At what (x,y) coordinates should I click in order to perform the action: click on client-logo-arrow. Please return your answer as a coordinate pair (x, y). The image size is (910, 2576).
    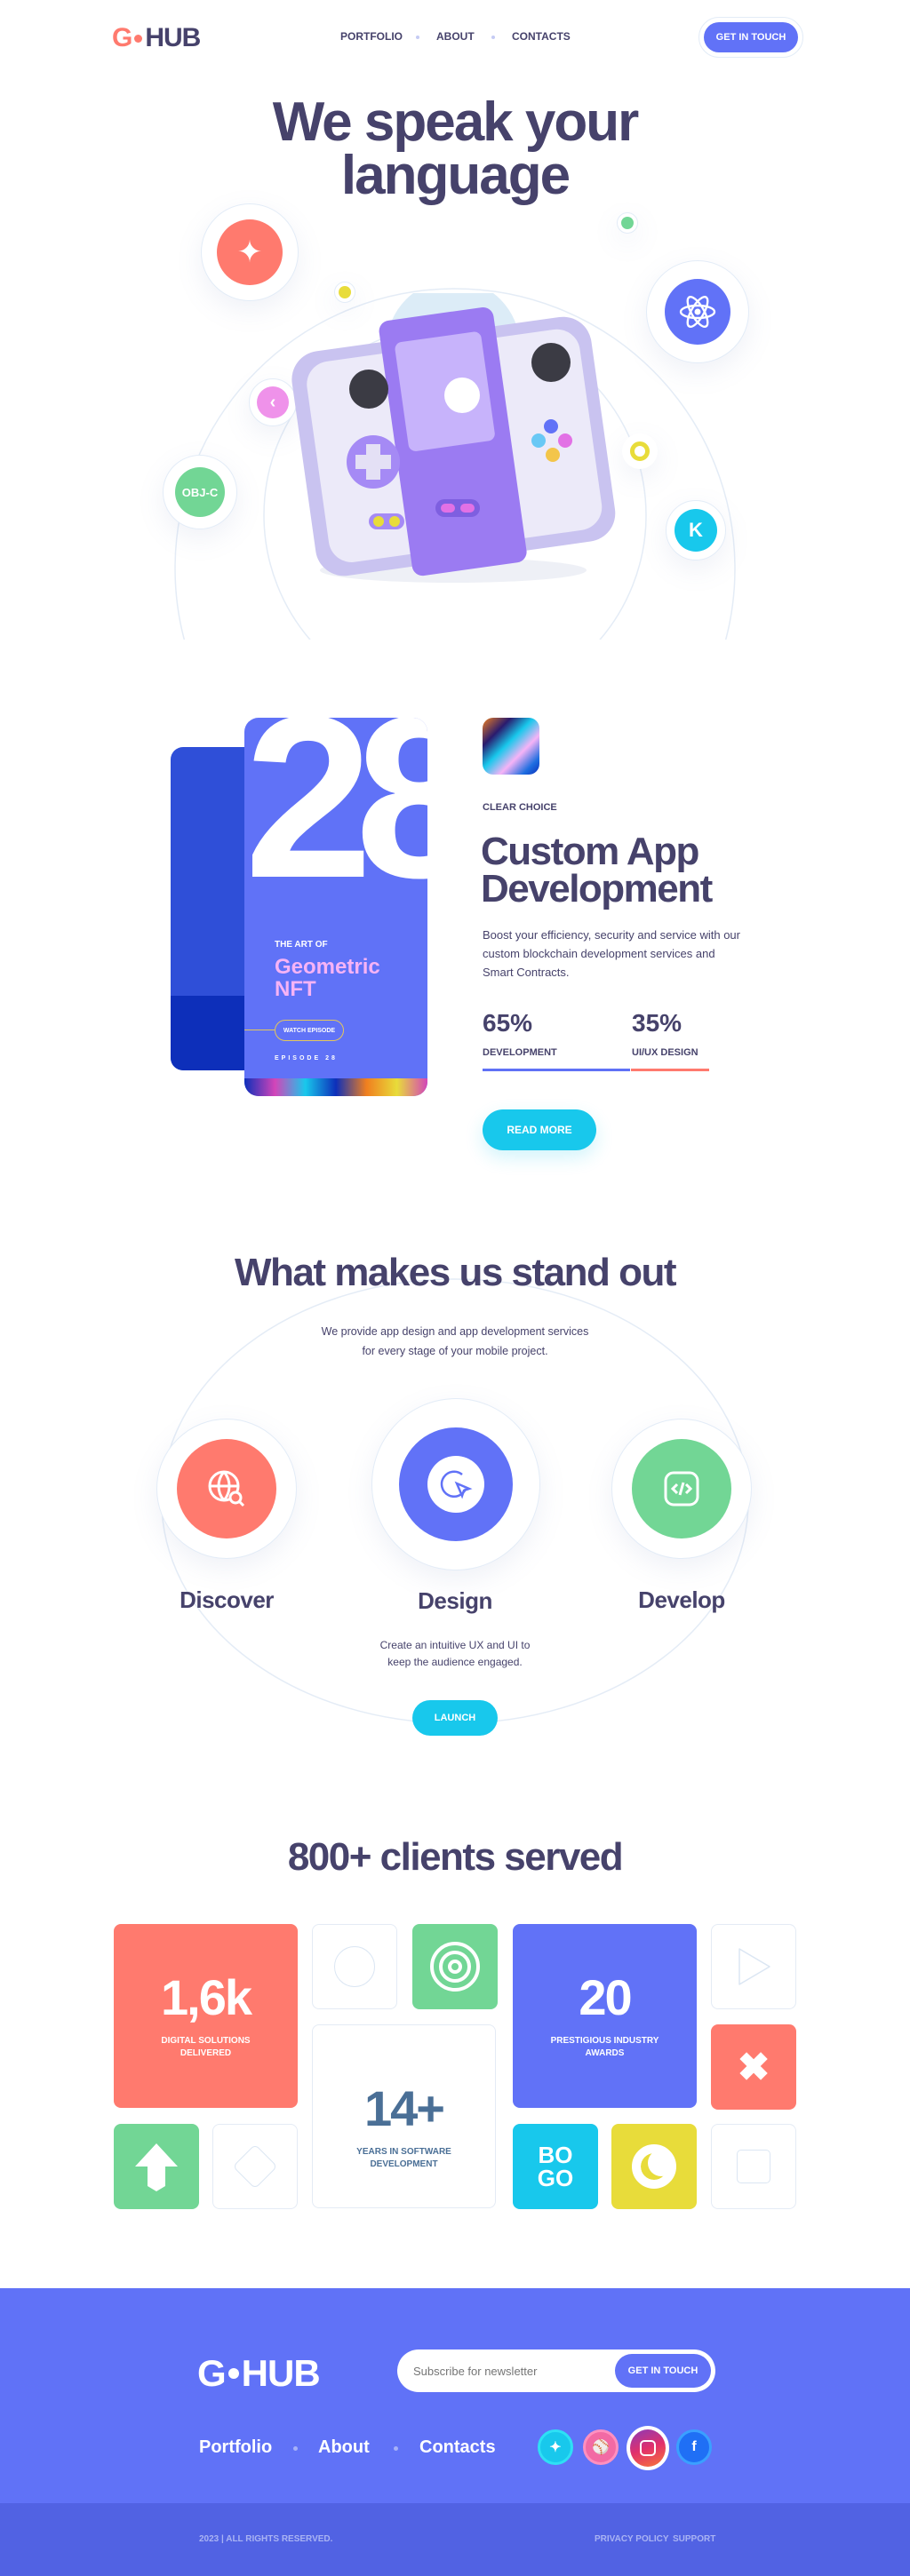
    Looking at the image, I should click on (156, 2166).